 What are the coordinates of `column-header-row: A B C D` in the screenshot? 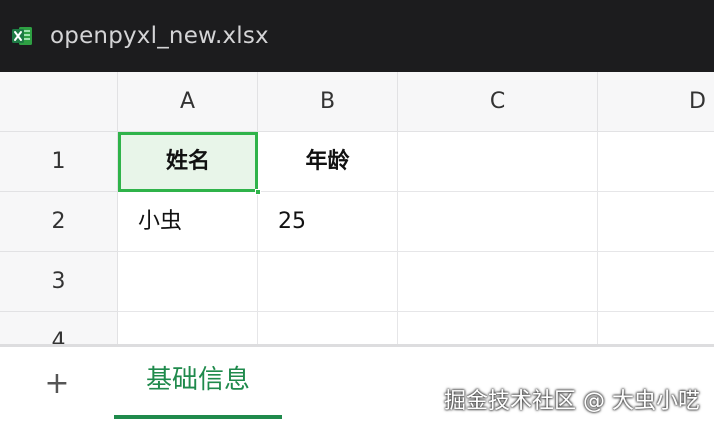 It's located at (357, 102).